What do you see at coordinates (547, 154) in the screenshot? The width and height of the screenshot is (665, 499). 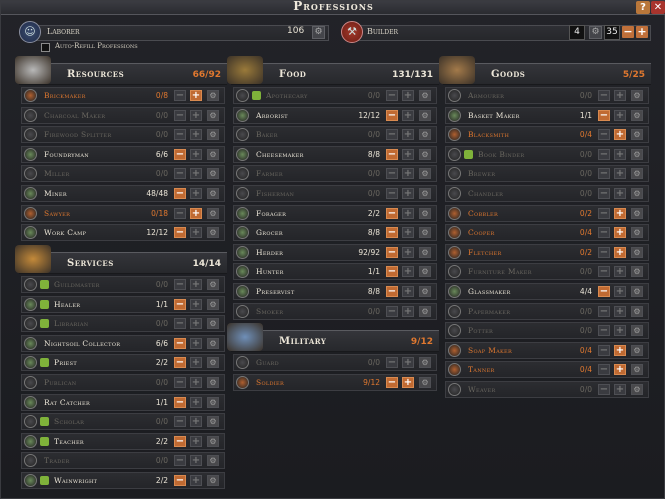 I see `profession-row-book-binder: Book Binder 0/0− + ⚙` at bounding box center [547, 154].